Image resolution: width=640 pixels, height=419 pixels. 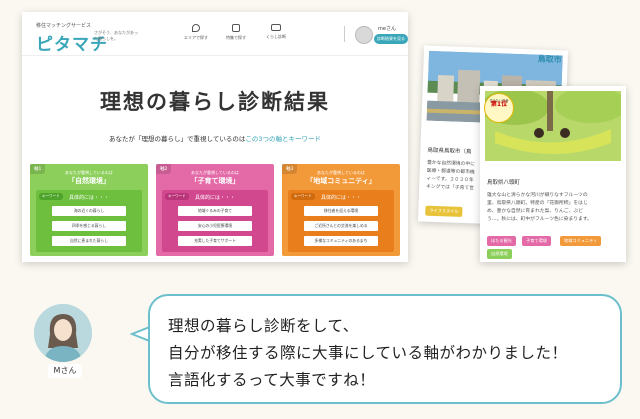 I want to click on card-header: 鳥取市, so click(x=549, y=59).